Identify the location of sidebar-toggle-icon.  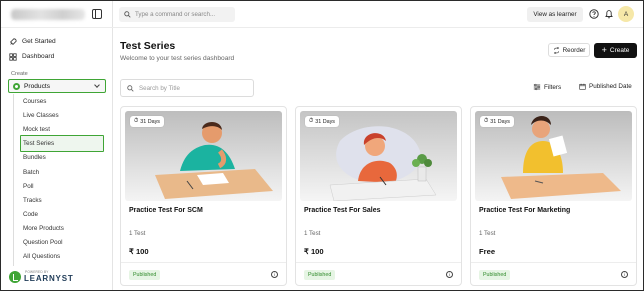
(97, 14).